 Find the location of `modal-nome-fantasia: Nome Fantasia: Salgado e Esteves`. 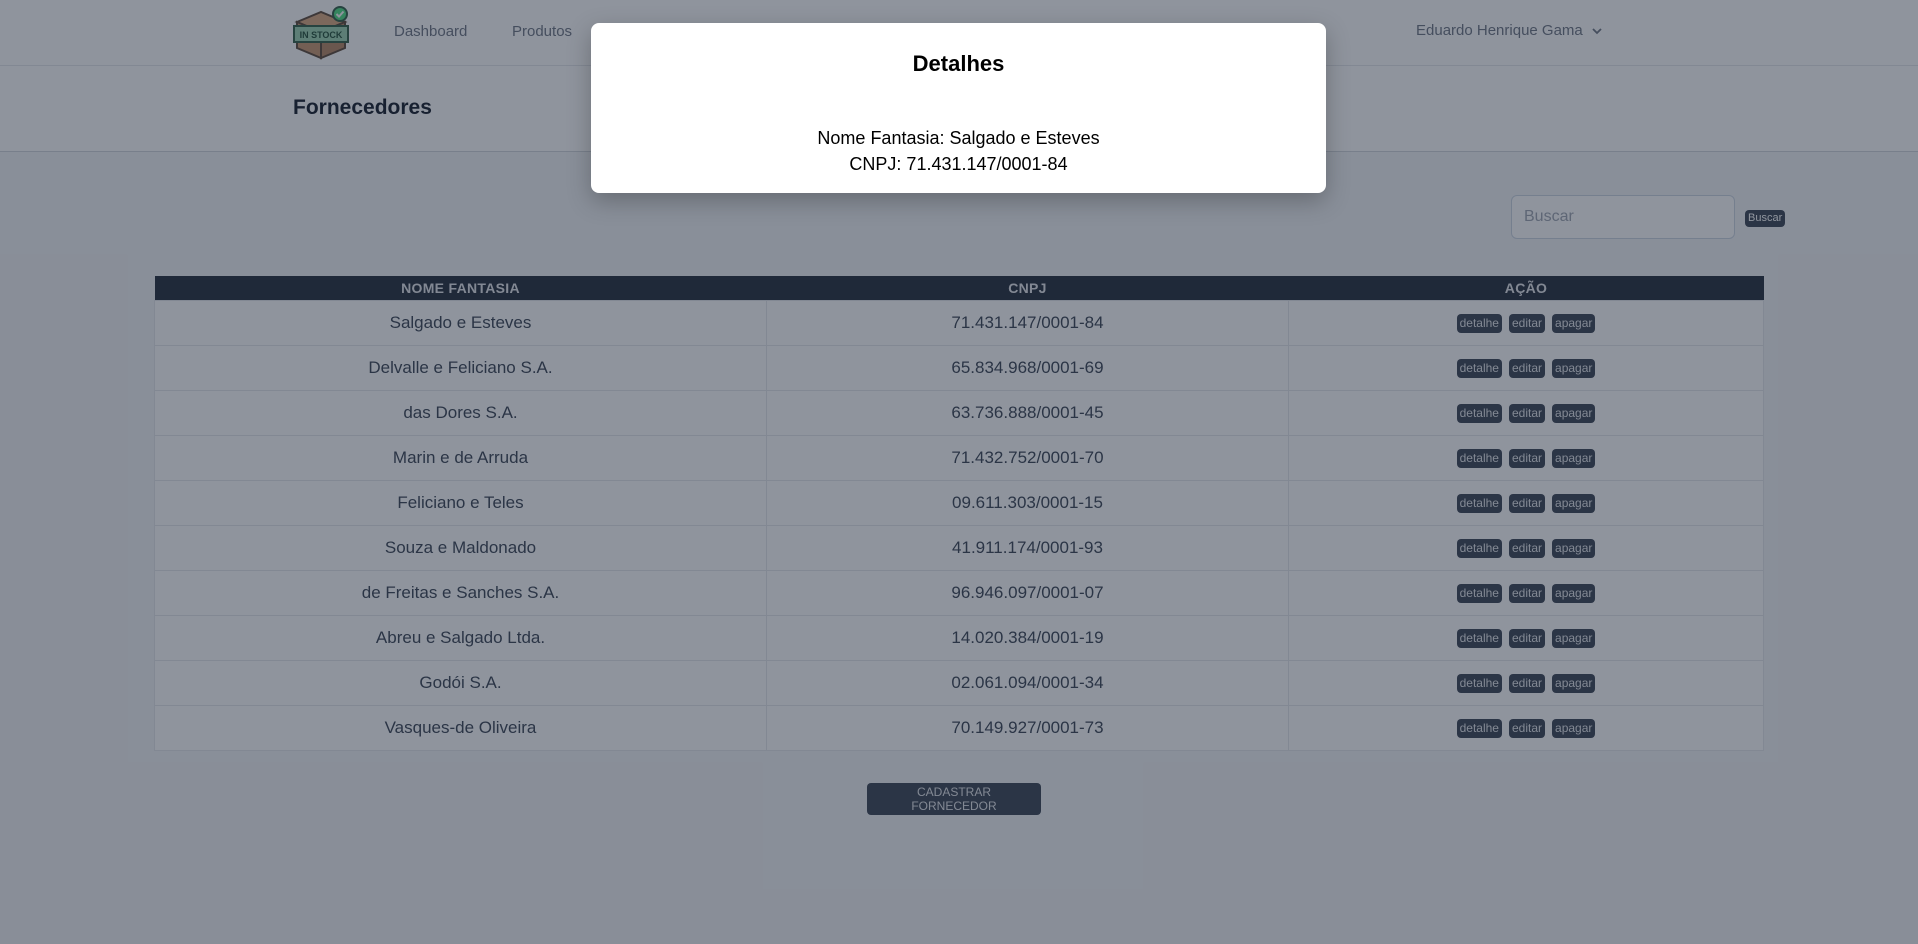

modal-nome-fantasia: Nome Fantasia: Salgado e Esteves is located at coordinates (958, 138).